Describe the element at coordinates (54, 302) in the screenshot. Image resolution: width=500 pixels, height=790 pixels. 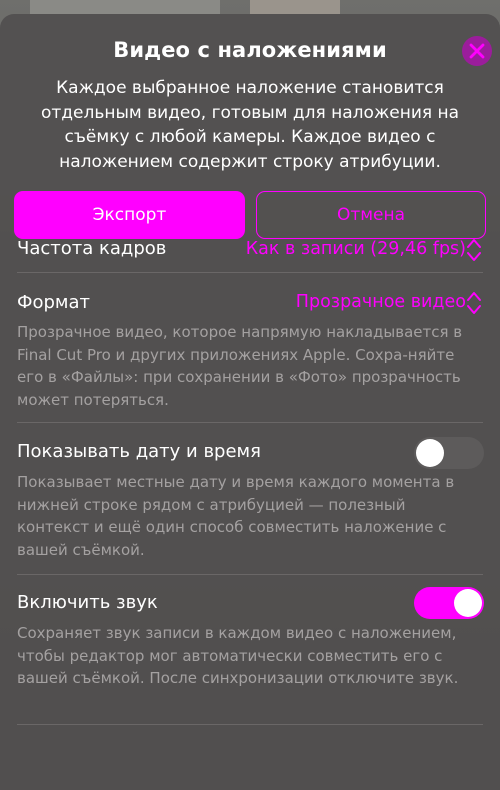
I see `format-label: Формат` at that location.